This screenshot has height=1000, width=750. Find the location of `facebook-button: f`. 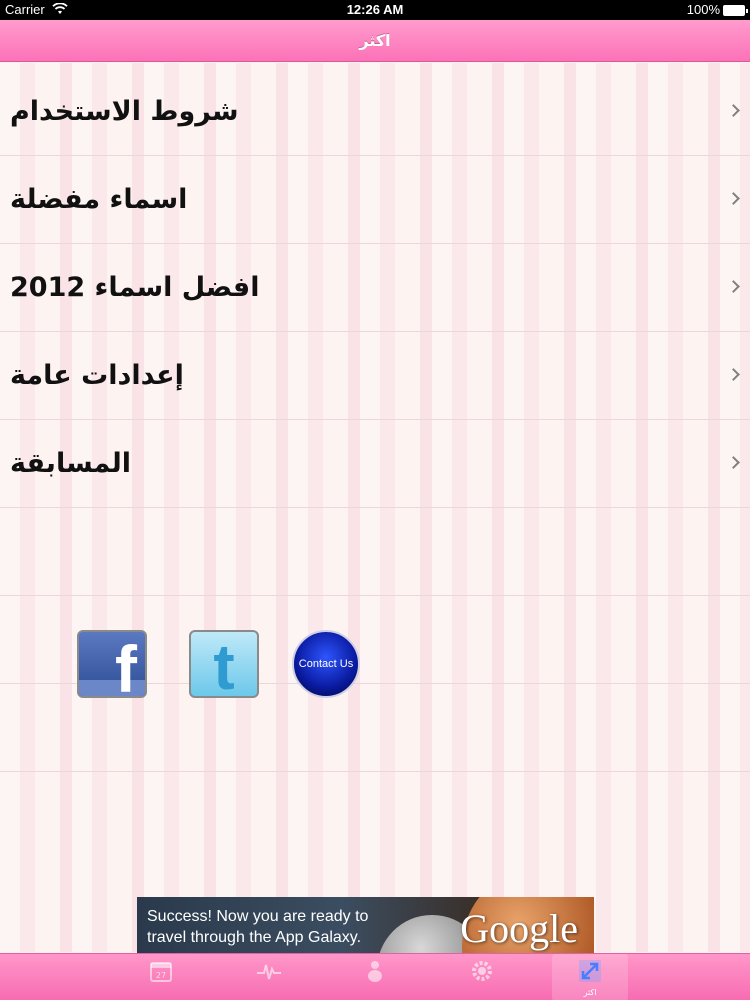

facebook-button: f is located at coordinates (112, 664).